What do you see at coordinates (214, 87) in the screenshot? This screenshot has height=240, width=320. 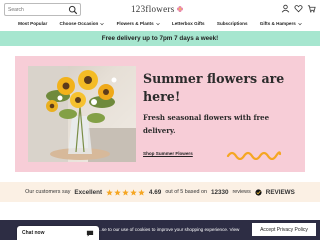 I see `hero-title: Summer flowers are here!` at bounding box center [214, 87].